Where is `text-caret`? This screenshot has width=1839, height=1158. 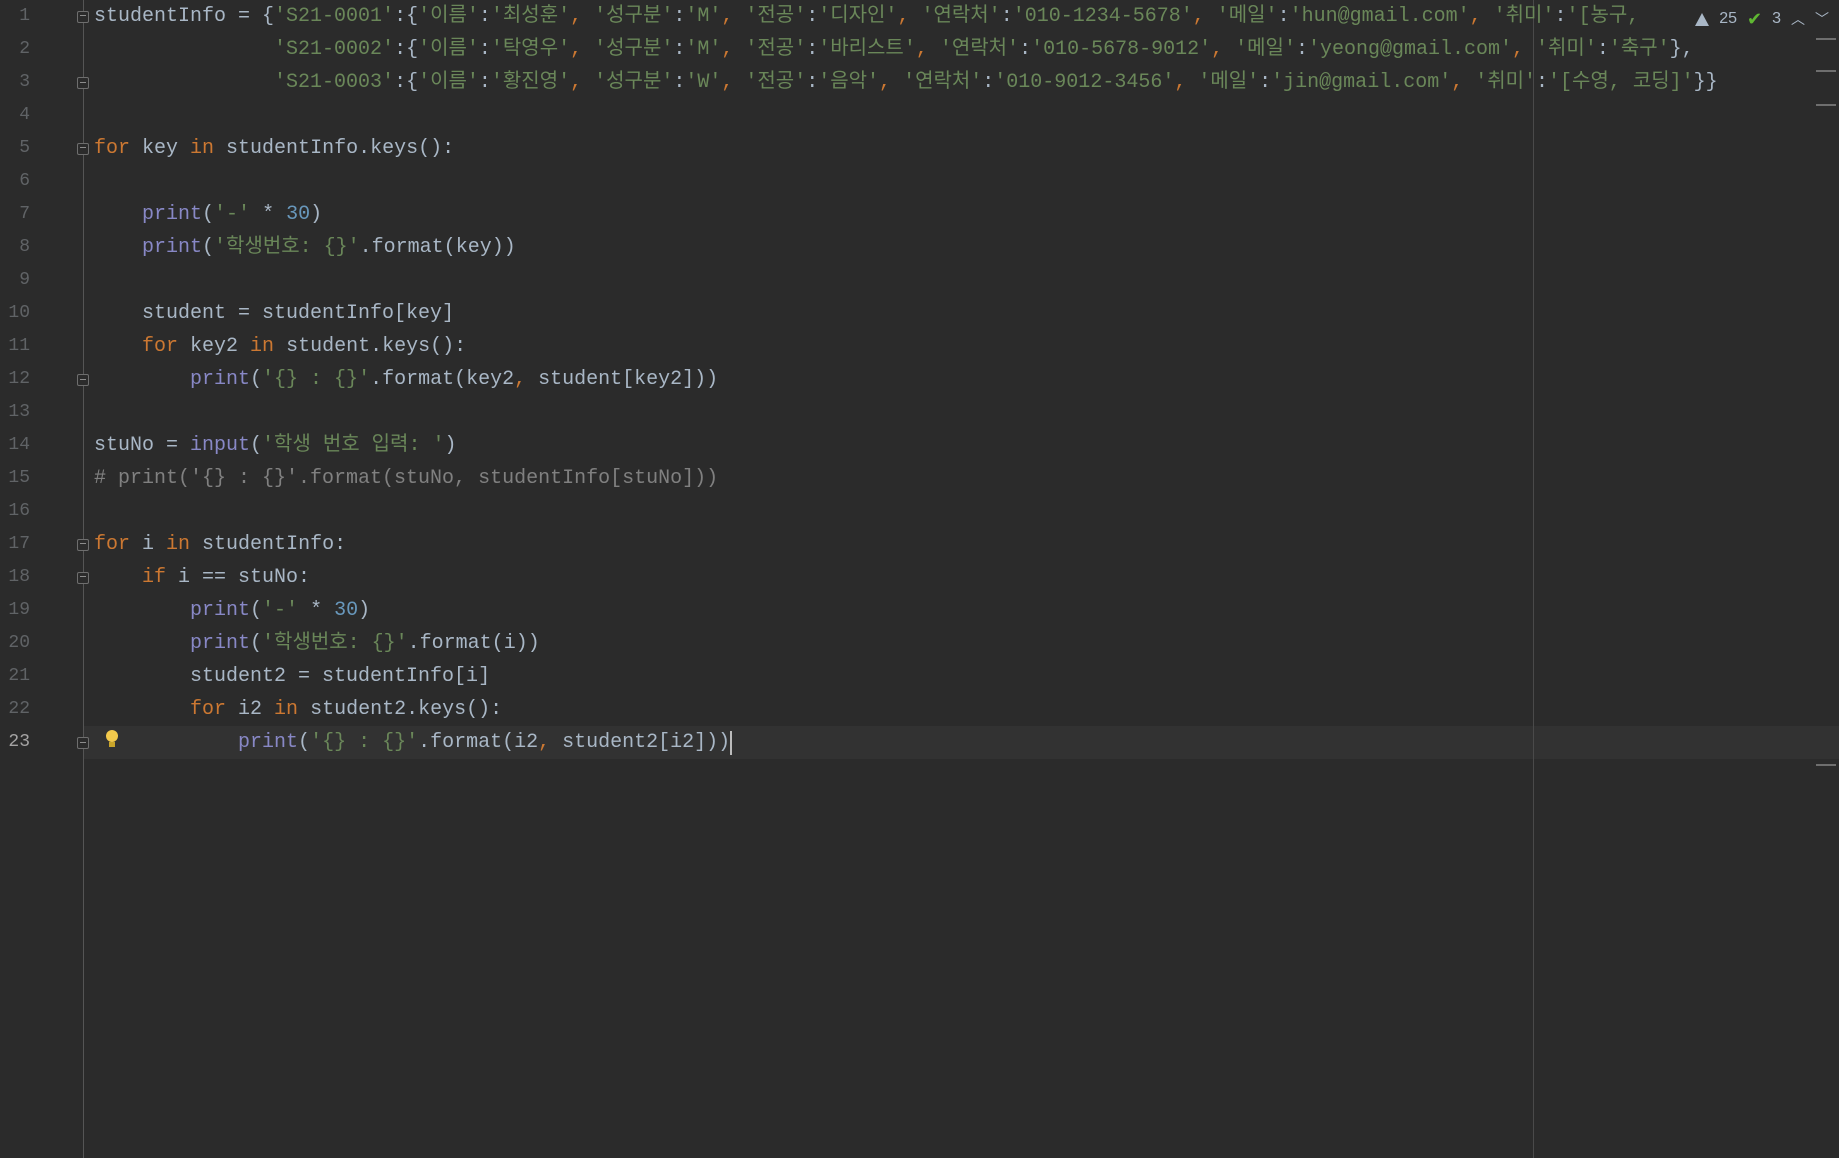 text-caret is located at coordinates (731, 743).